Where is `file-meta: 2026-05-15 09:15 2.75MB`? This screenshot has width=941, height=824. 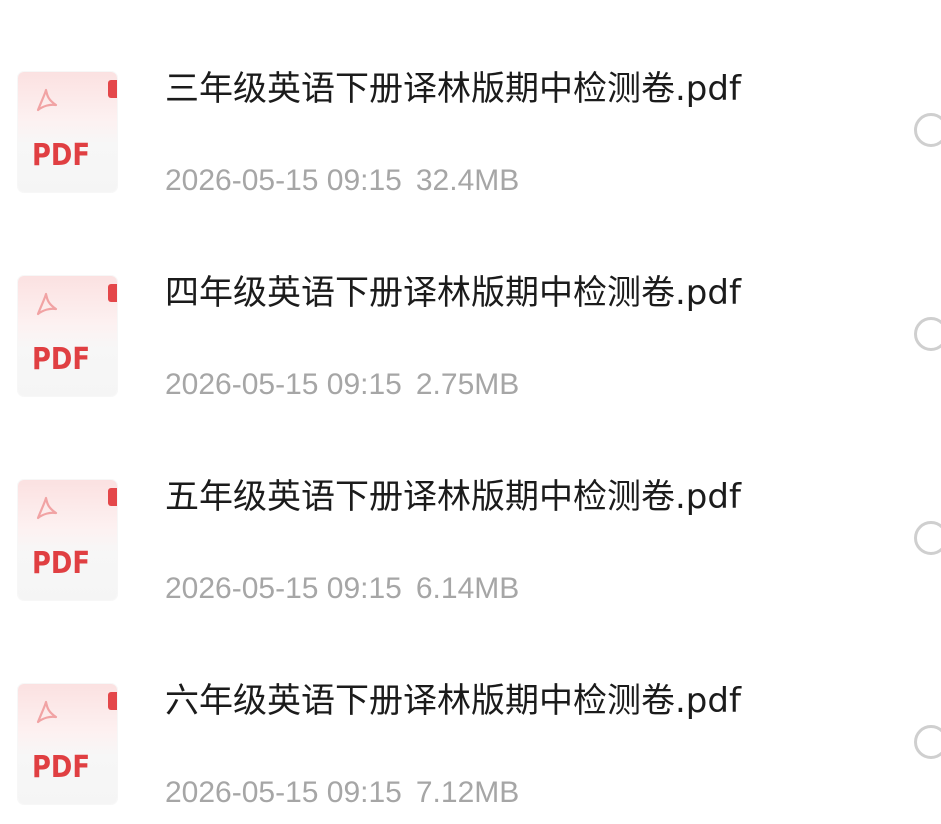
file-meta: 2026-05-15 09:15 2.75MB is located at coordinates (342, 385).